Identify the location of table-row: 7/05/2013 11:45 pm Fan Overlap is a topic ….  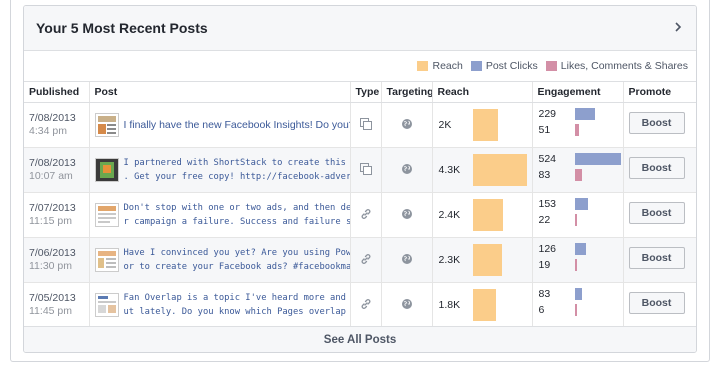
(360, 305).